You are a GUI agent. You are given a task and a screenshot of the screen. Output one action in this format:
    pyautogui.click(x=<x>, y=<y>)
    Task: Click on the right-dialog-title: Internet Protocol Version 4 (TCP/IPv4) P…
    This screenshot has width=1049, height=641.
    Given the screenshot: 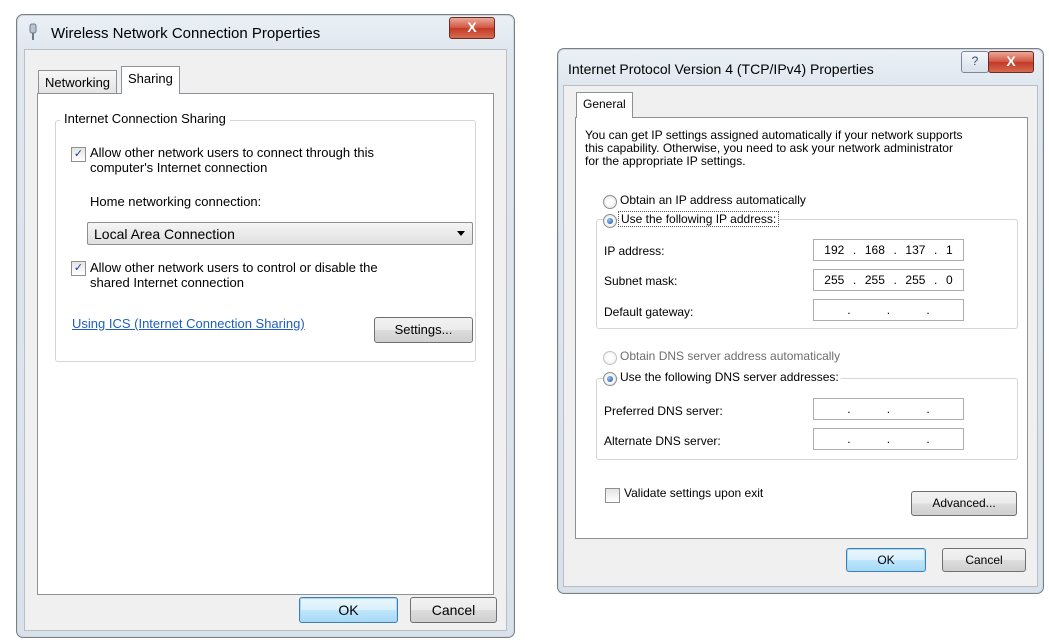 What is the action you would take?
    pyautogui.click(x=721, y=69)
    